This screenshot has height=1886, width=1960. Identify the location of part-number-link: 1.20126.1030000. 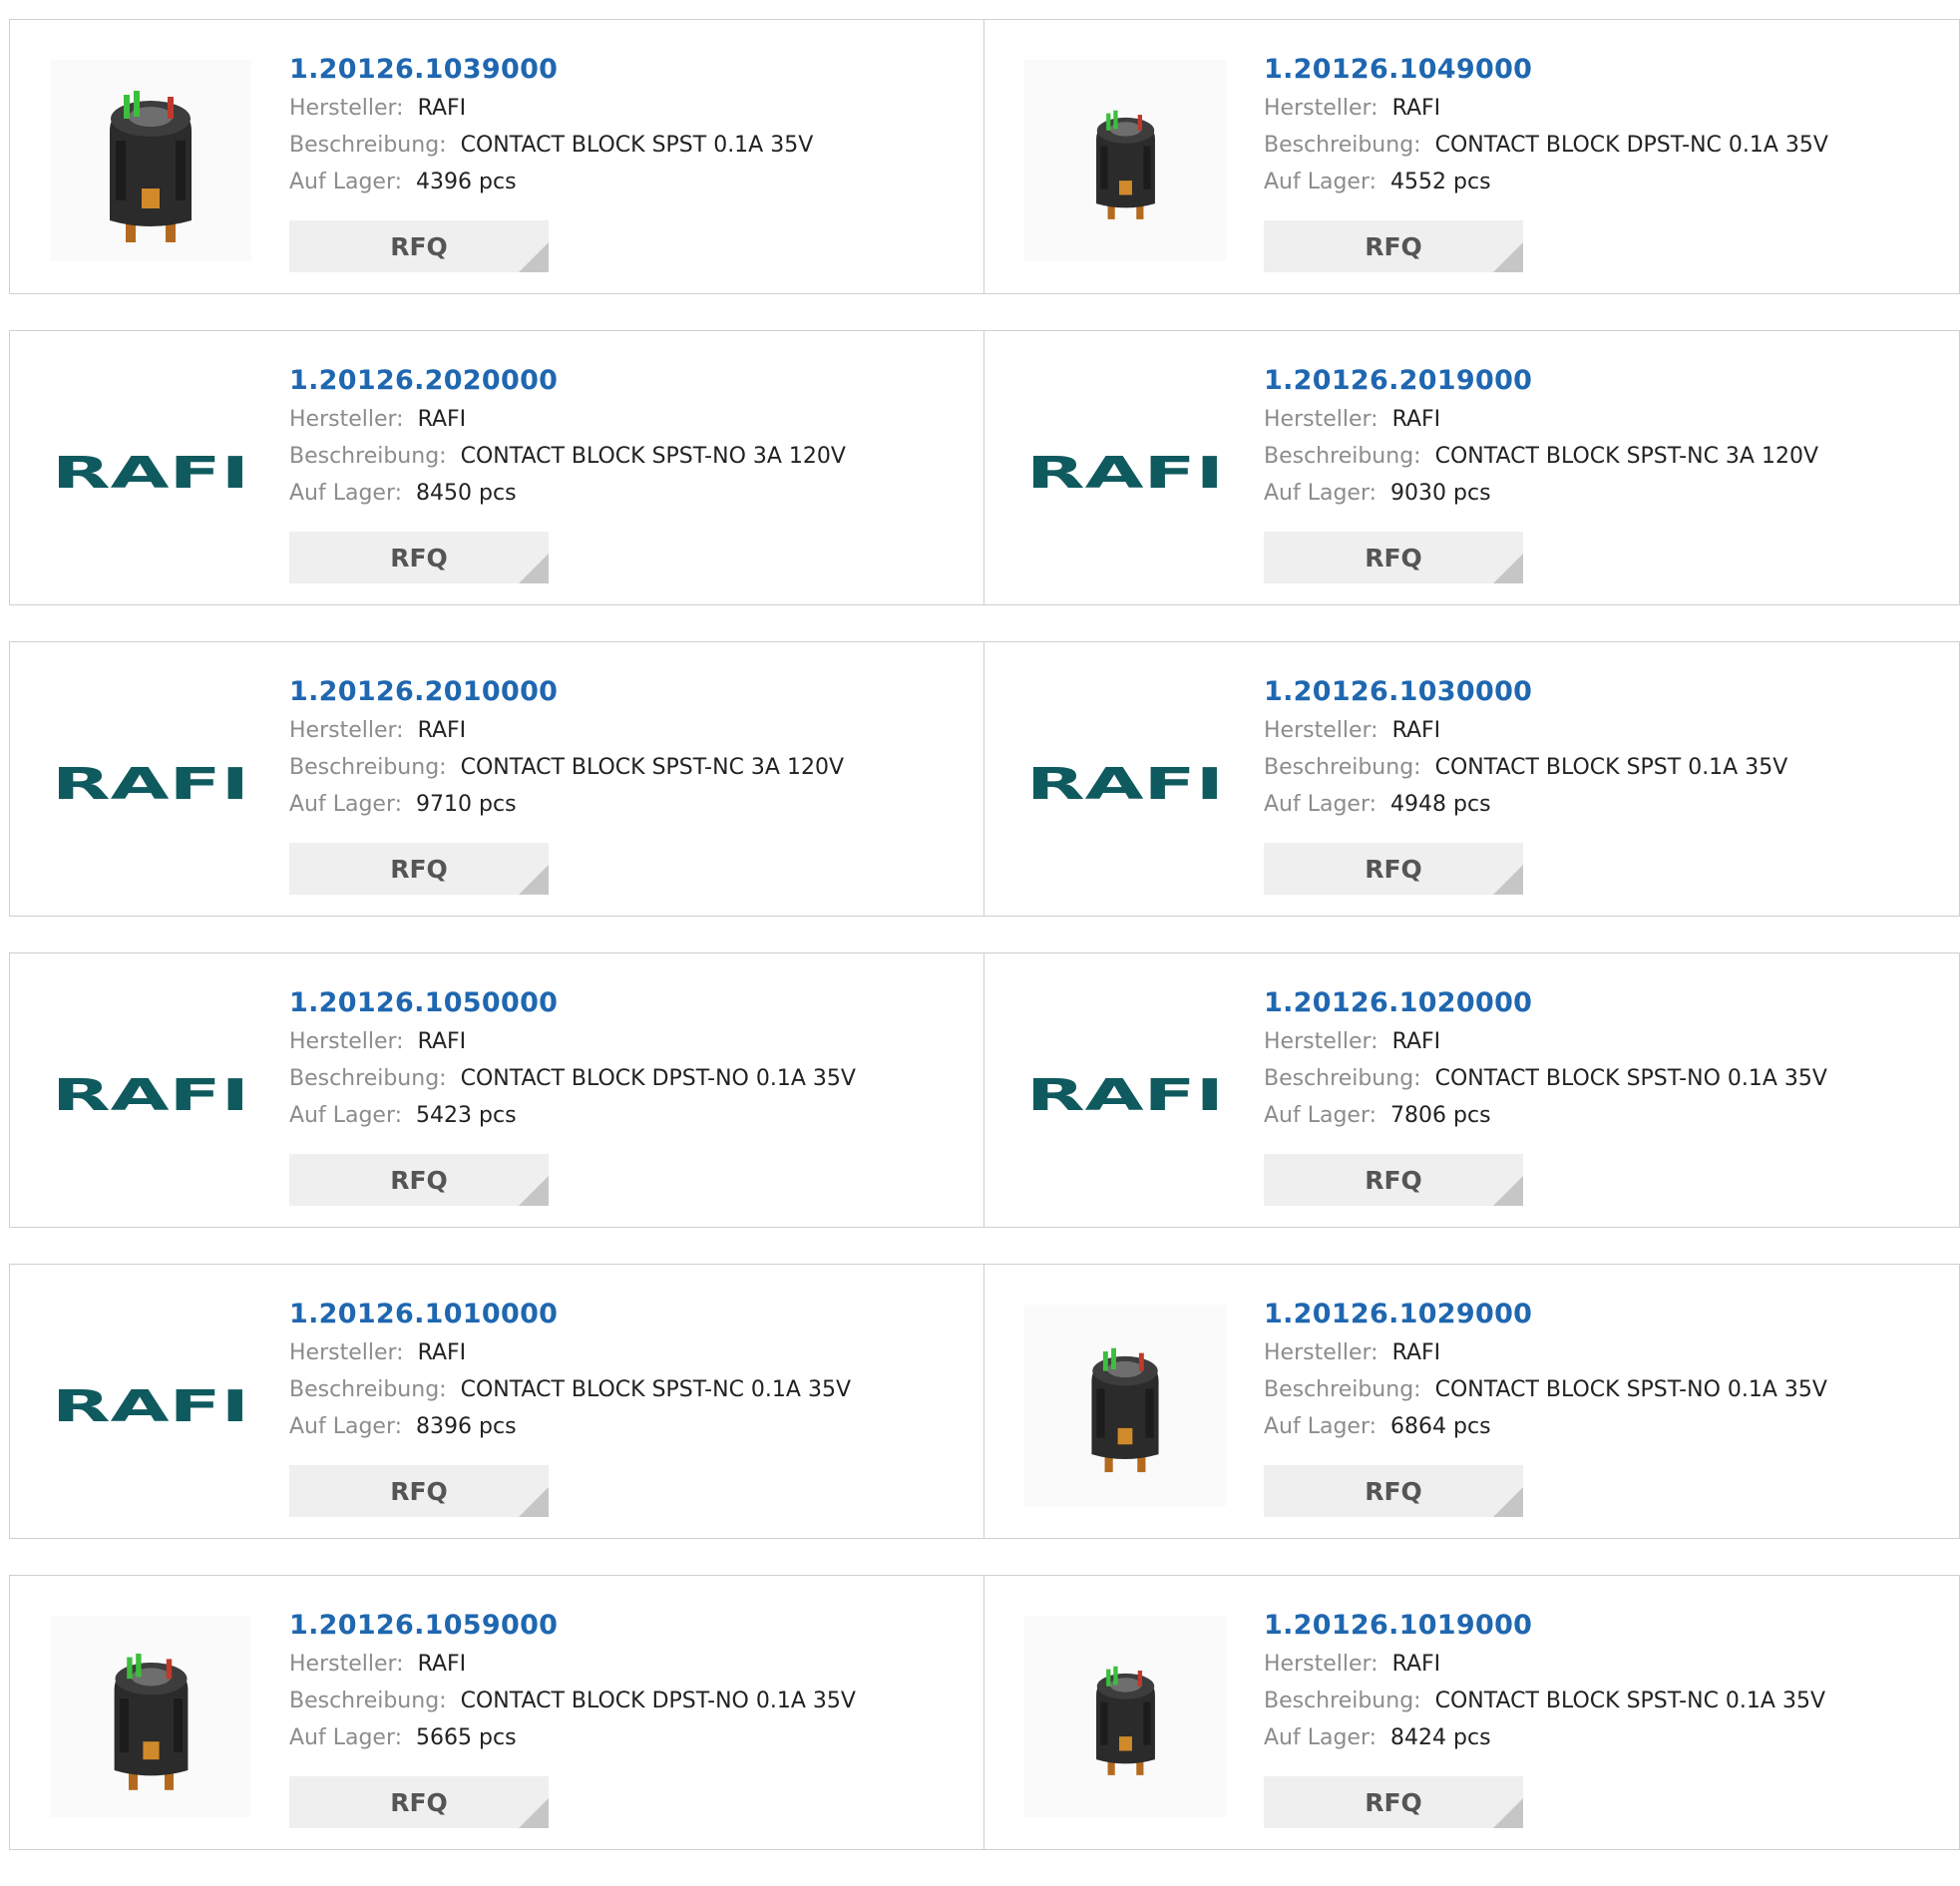
(1526, 692).